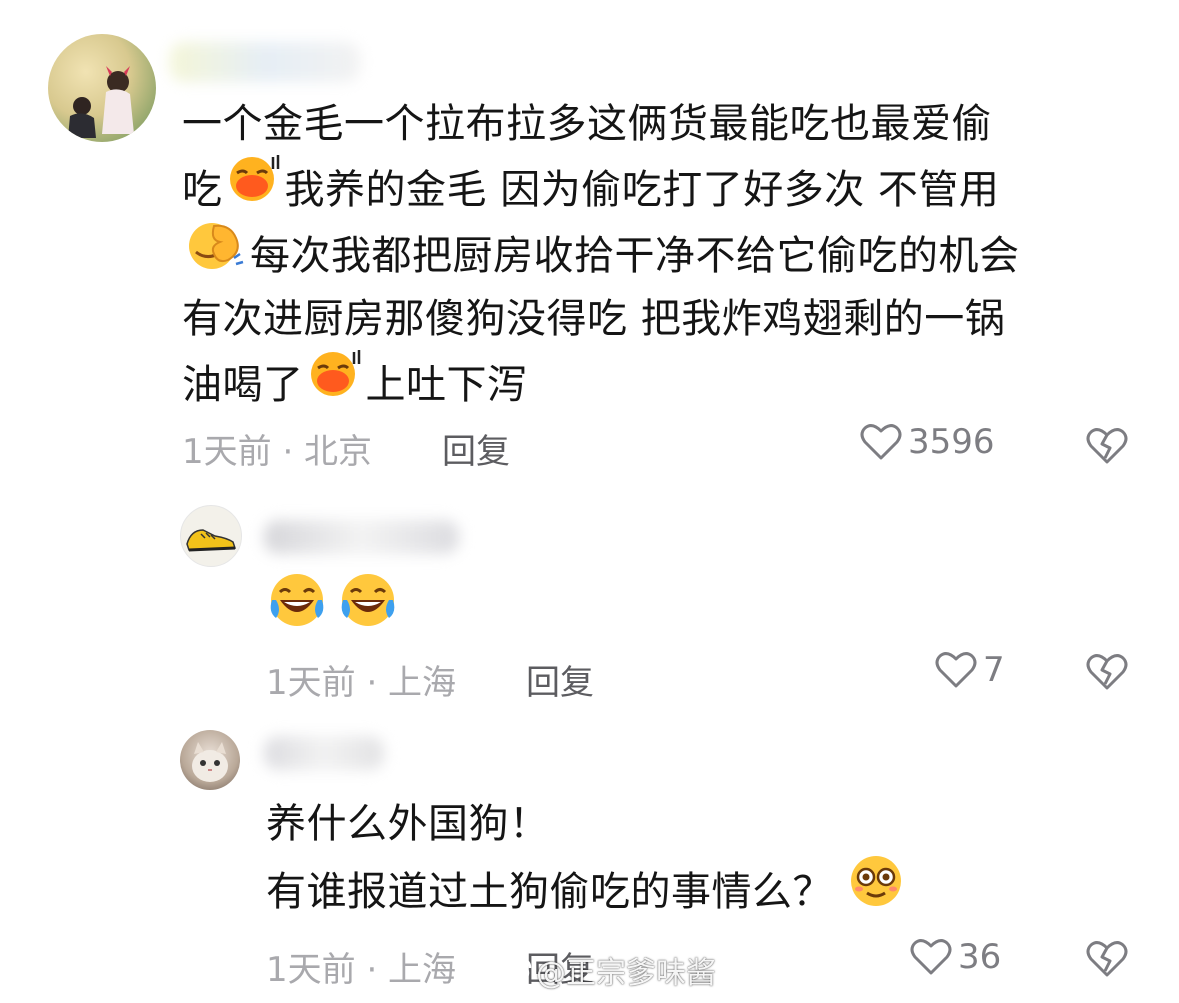  Describe the element at coordinates (516, 971) in the screenshot. I see `weibo-logo-icon` at that location.